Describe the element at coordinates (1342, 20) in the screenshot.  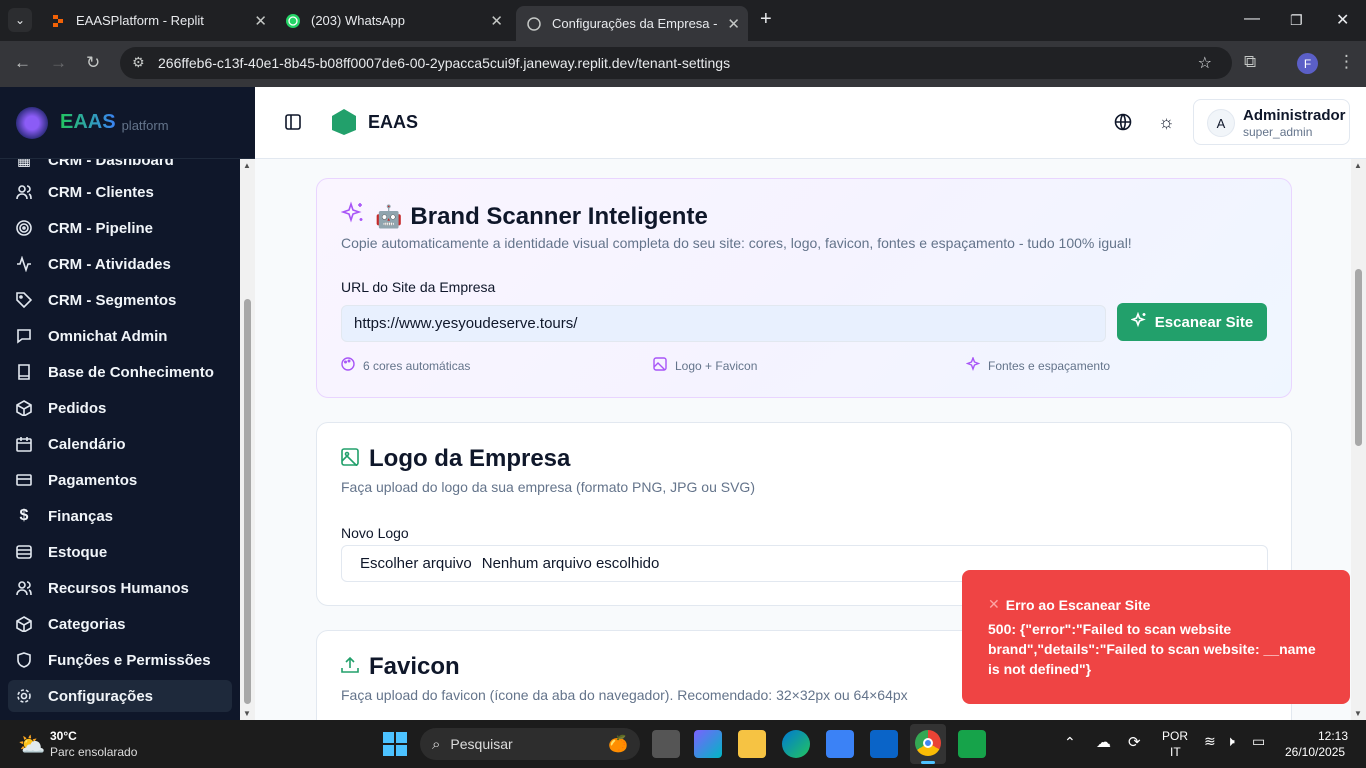
I see `close-window-icon: ✕` at that location.